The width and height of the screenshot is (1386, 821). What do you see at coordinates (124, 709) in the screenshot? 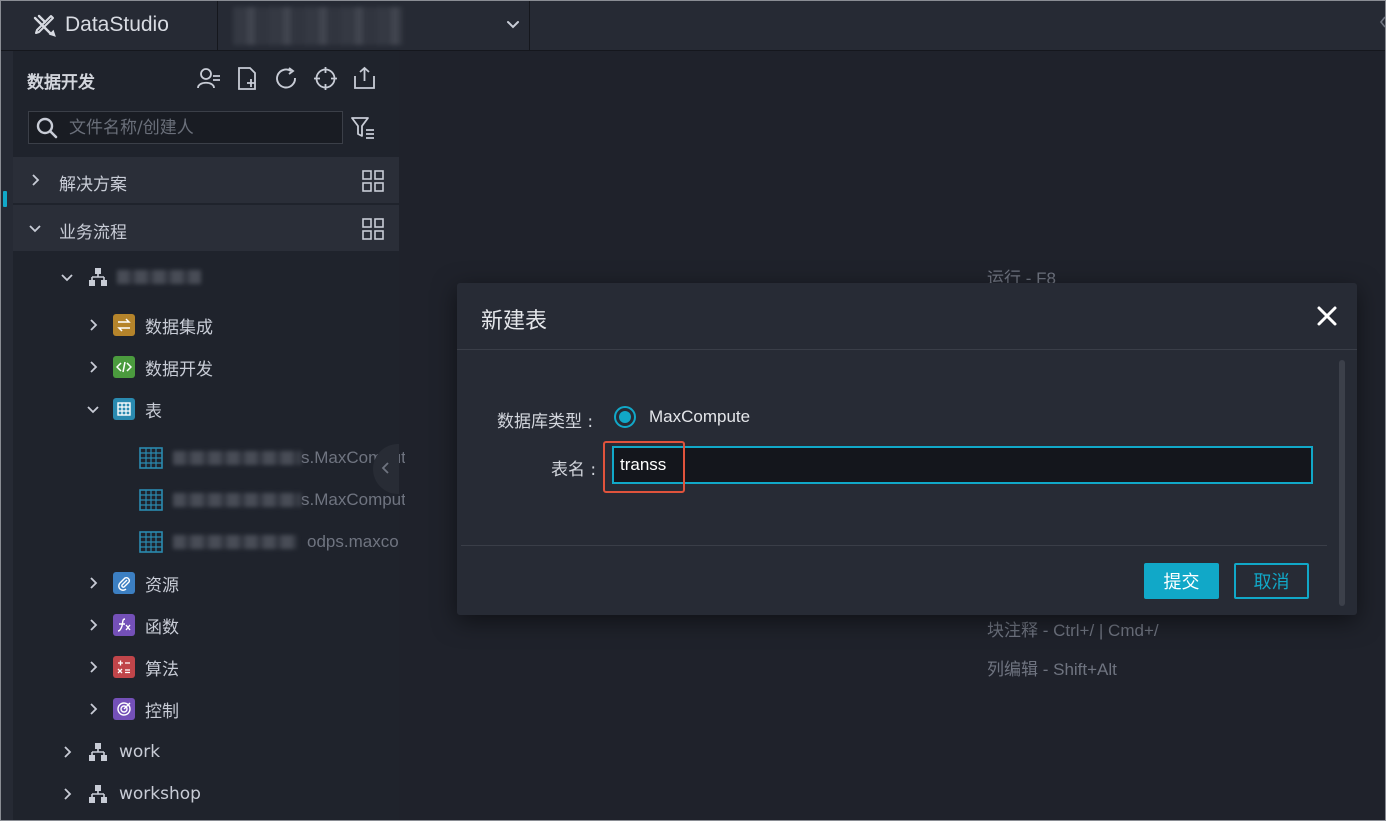
I see `target-icon` at bounding box center [124, 709].